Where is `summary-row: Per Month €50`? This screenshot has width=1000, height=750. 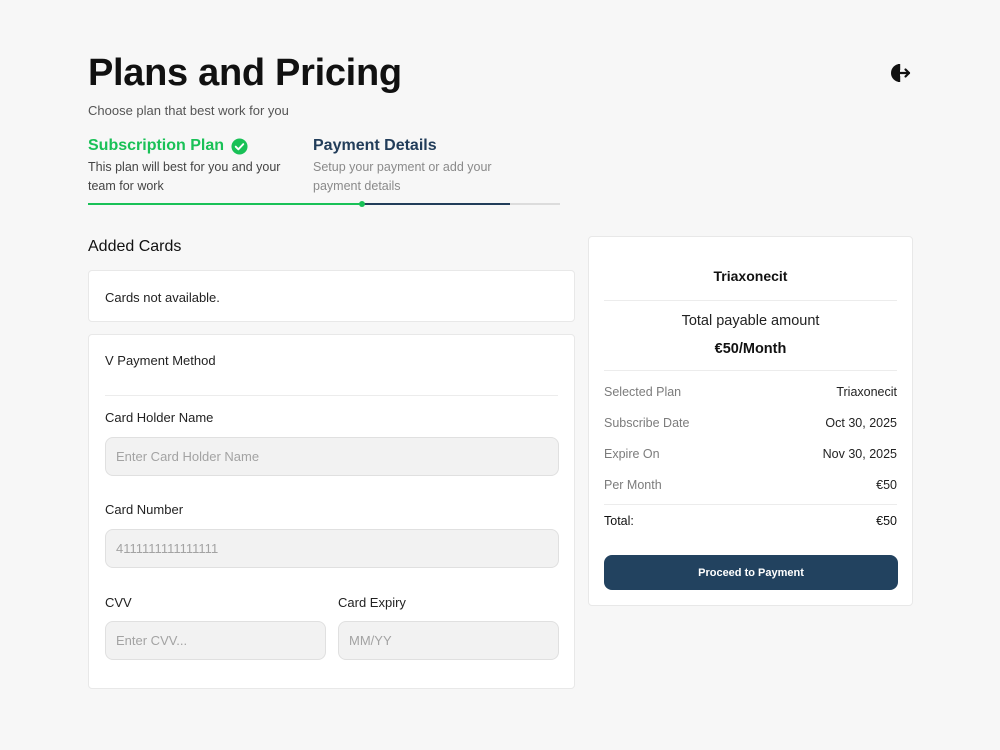 summary-row: Per Month €50 is located at coordinates (750, 485).